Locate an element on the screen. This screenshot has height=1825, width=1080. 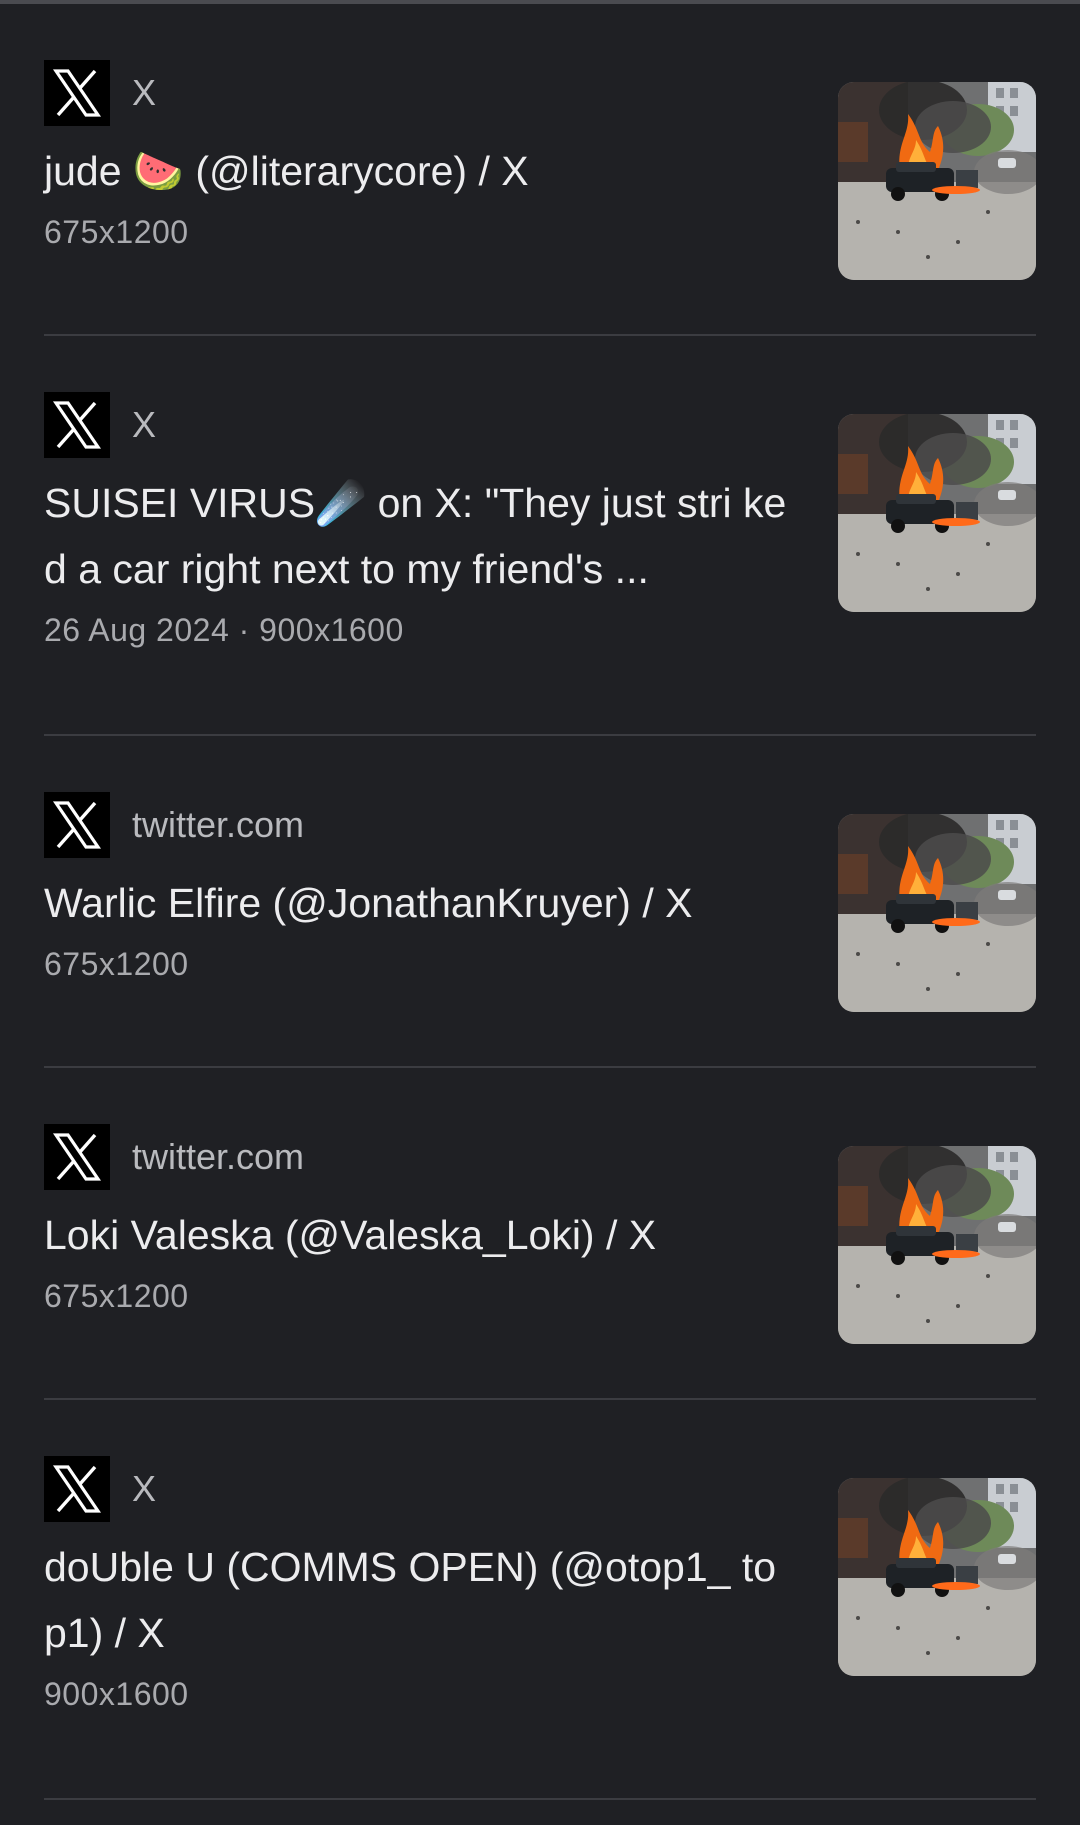
result-meta: 26 Aug 2024 · 900x1600 is located at coordinates (224, 630).